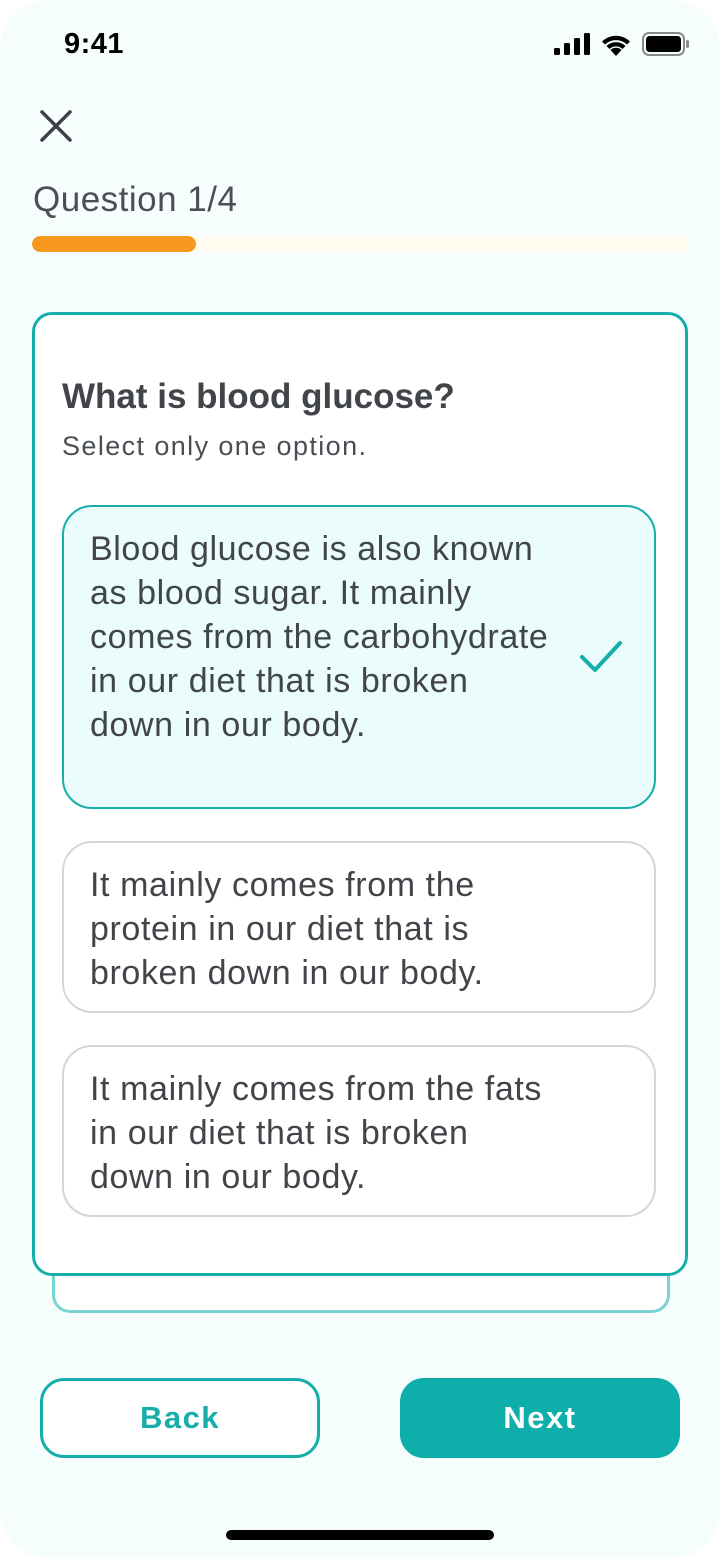 The height and width of the screenshot is (1558, 720). I want to click on status-bar: 9:41, so click(360, 46).